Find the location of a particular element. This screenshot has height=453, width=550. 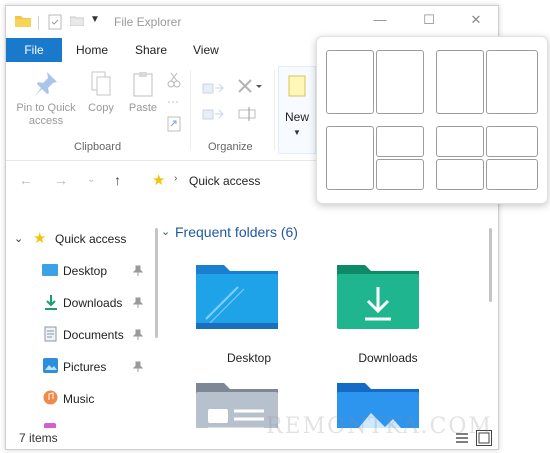

forward-arrow-icon: → is located at coordinates (61, 180).